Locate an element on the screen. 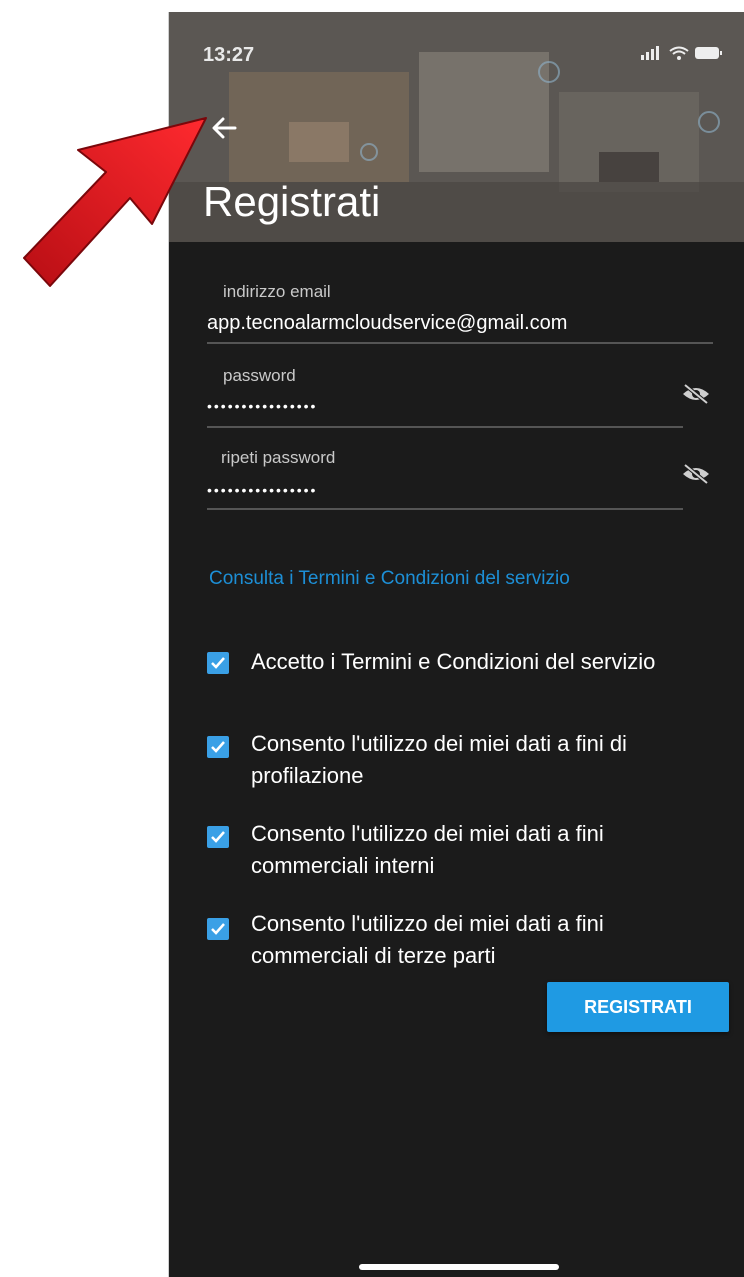  consent-checkbox-profiling is located at coordinates (218, 747).